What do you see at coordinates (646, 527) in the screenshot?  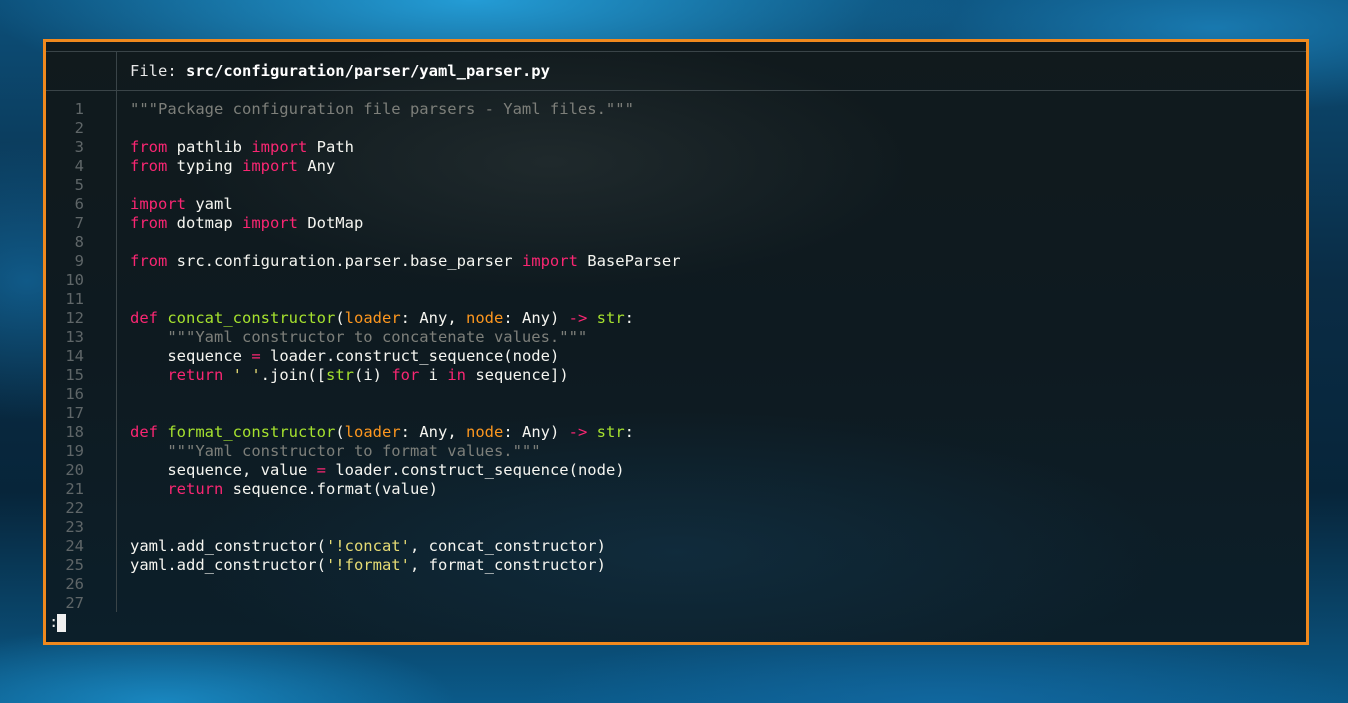 I see `code-line: 23` at bounding box center [646, 527].